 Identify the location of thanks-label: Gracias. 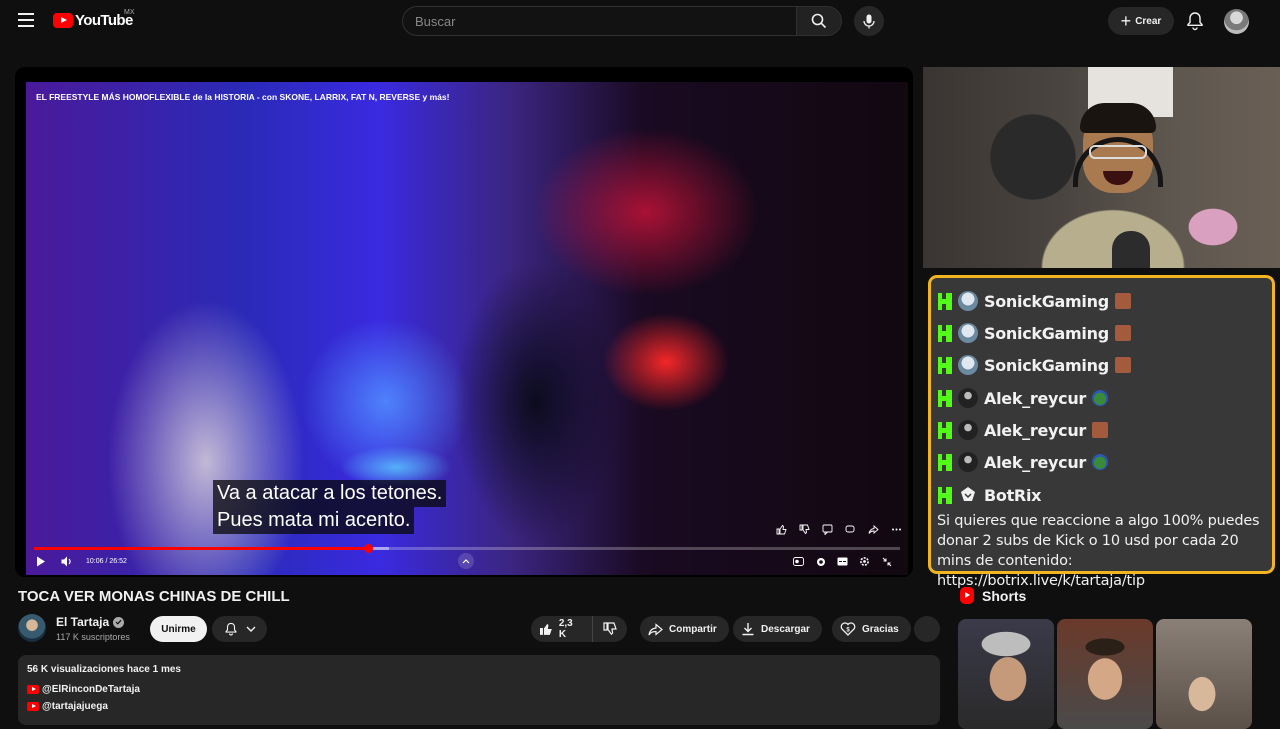
(880, 629).